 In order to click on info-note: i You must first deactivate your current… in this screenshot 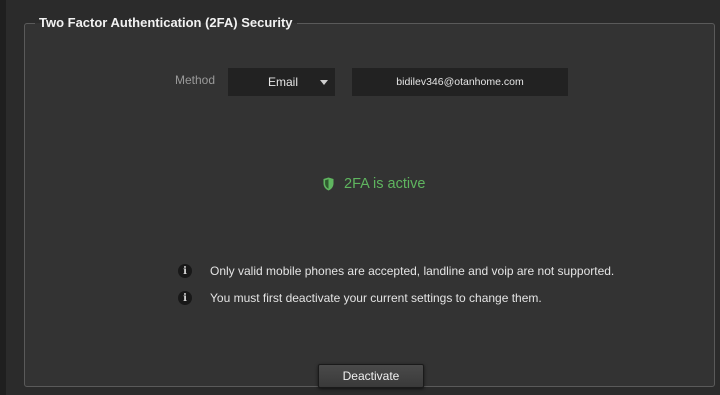, I will do `click(360, 298)`.